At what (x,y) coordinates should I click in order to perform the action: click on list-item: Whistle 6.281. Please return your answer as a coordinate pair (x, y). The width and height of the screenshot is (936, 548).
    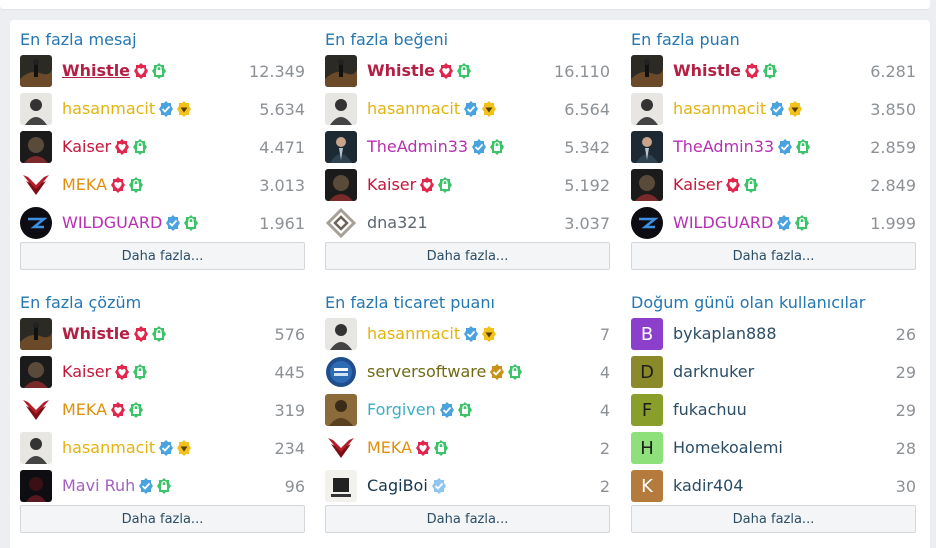
    Looking at the image, I should click on (773, 71).